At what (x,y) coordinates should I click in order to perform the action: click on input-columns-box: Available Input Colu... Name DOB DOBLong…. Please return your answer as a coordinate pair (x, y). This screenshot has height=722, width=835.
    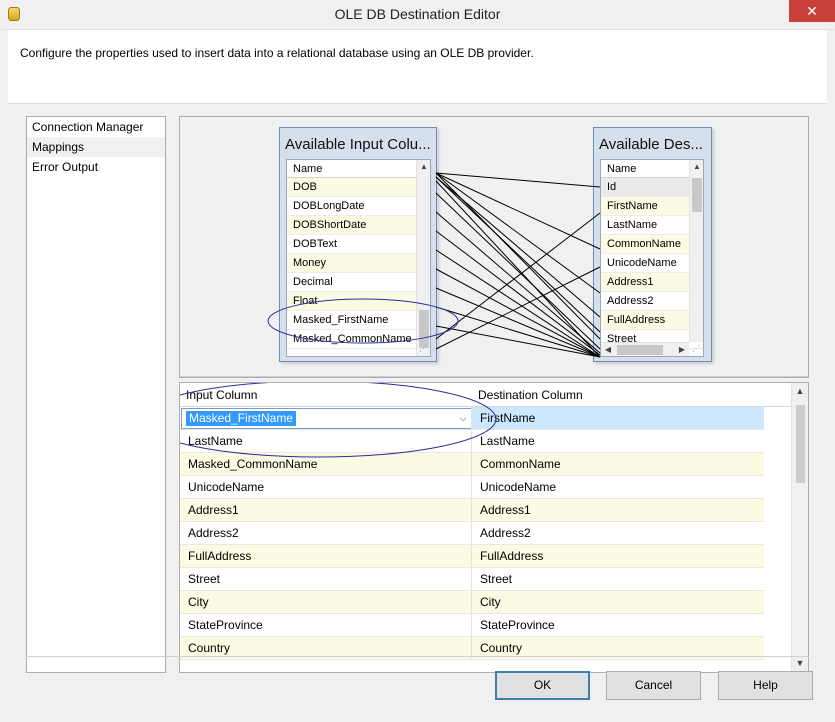
    Looking at the image, I should click on (358, 244).